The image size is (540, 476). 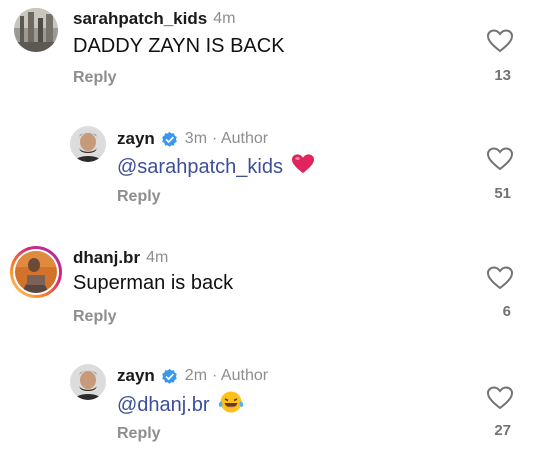 I want to click on avatar-story-ring, so click(x=36, y=272).